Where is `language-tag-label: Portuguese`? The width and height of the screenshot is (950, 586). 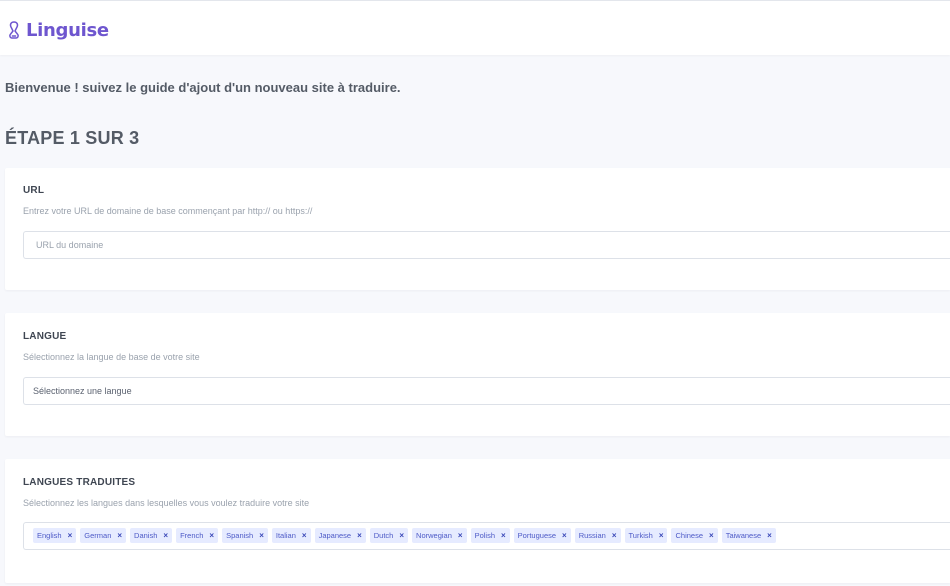 language-tag-label: Portuguese is located at coordinates (537, 535).